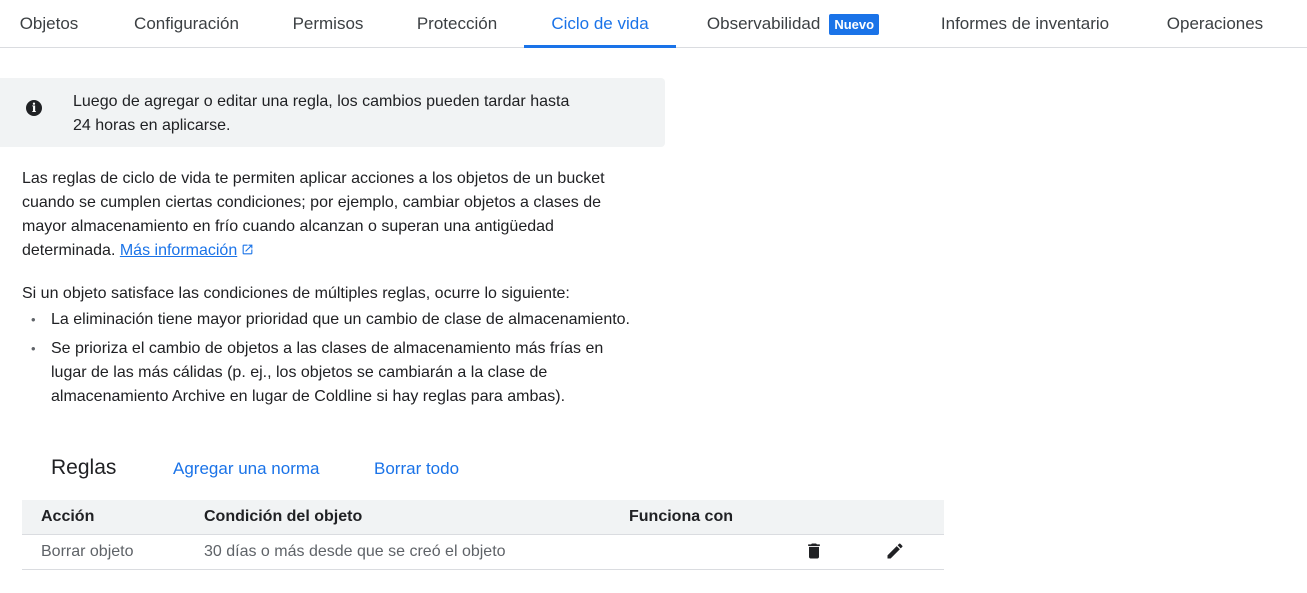 This screenshot has width=1307, height=593. Describe the element at coordinates (814, 551) in the screenshot. I see `delete-icon` at that location.